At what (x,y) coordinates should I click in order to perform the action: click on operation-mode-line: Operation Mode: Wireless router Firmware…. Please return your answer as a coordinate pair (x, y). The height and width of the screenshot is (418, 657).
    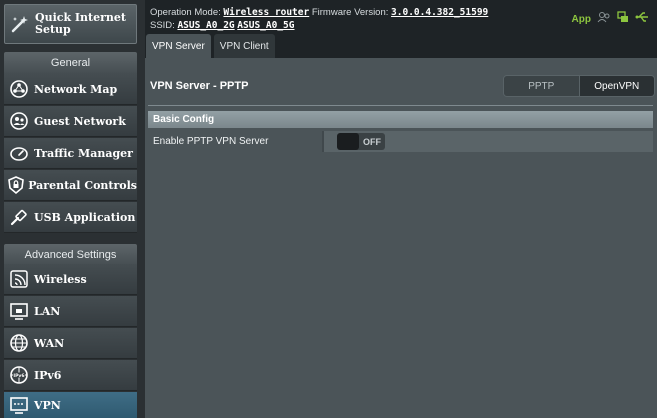
    Looking at the image, I should click on (319, 12).